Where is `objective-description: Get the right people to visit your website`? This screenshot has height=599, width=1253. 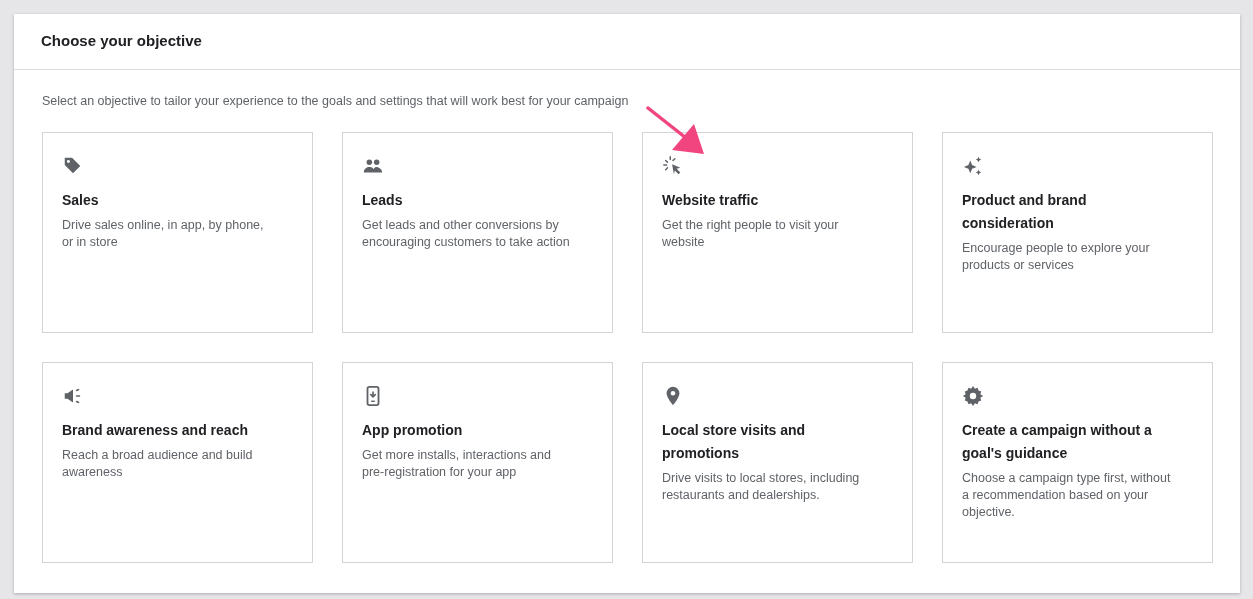 objective-description: Get the right people to visit your website is located at coordinates (751, 233).